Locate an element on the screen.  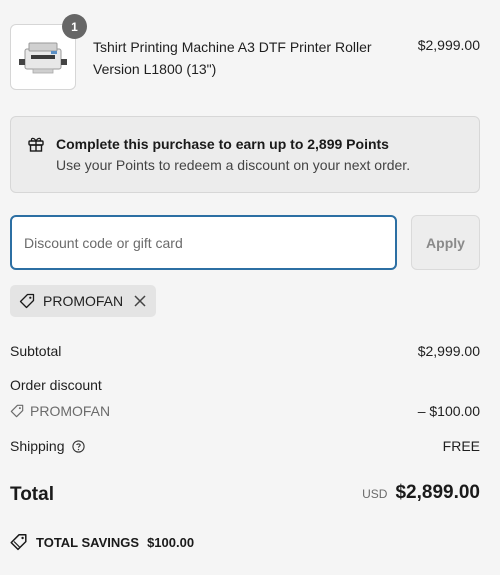
total-savings-row: TOTAL SAVINGS $100.00 is located at coordinates (102, 542).